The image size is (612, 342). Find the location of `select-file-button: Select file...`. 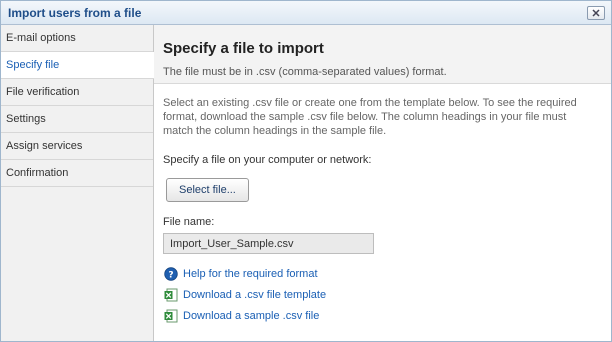

select-file-button: Select file... is located at coordinates (207, 190).